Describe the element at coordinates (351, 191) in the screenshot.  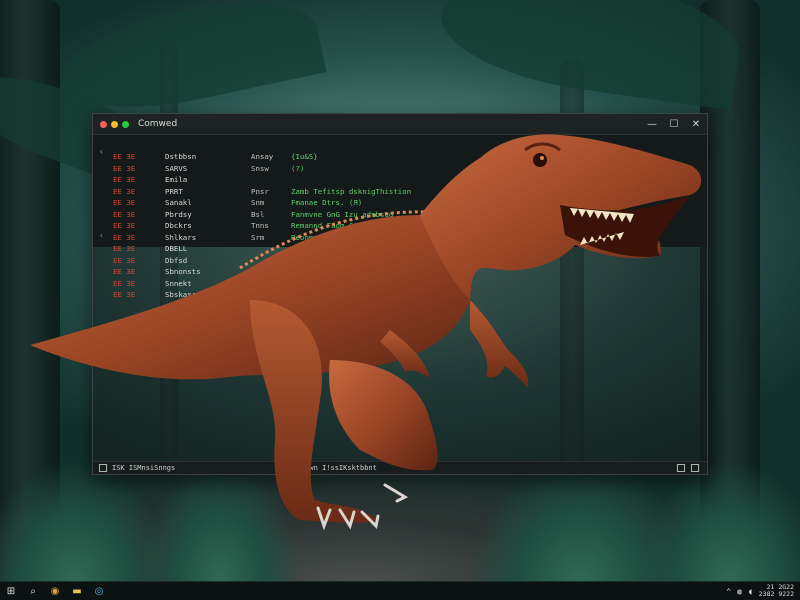
I see `console-cell-c4: Zamb Tefitsp dsknigThistion` at that location.